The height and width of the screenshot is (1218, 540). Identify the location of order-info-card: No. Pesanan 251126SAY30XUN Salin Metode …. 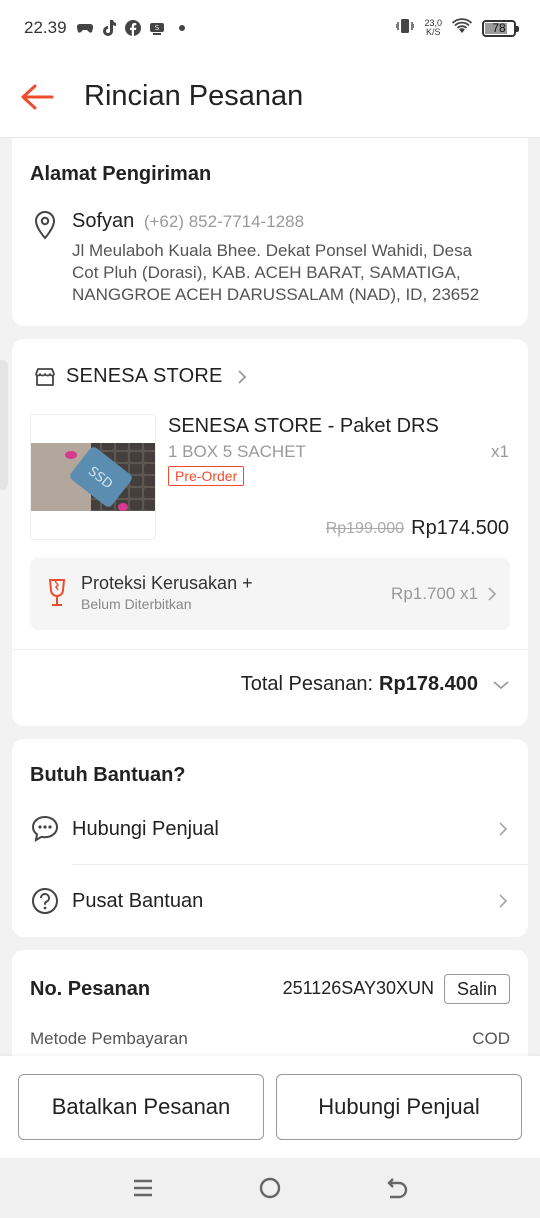
(270, 1005).